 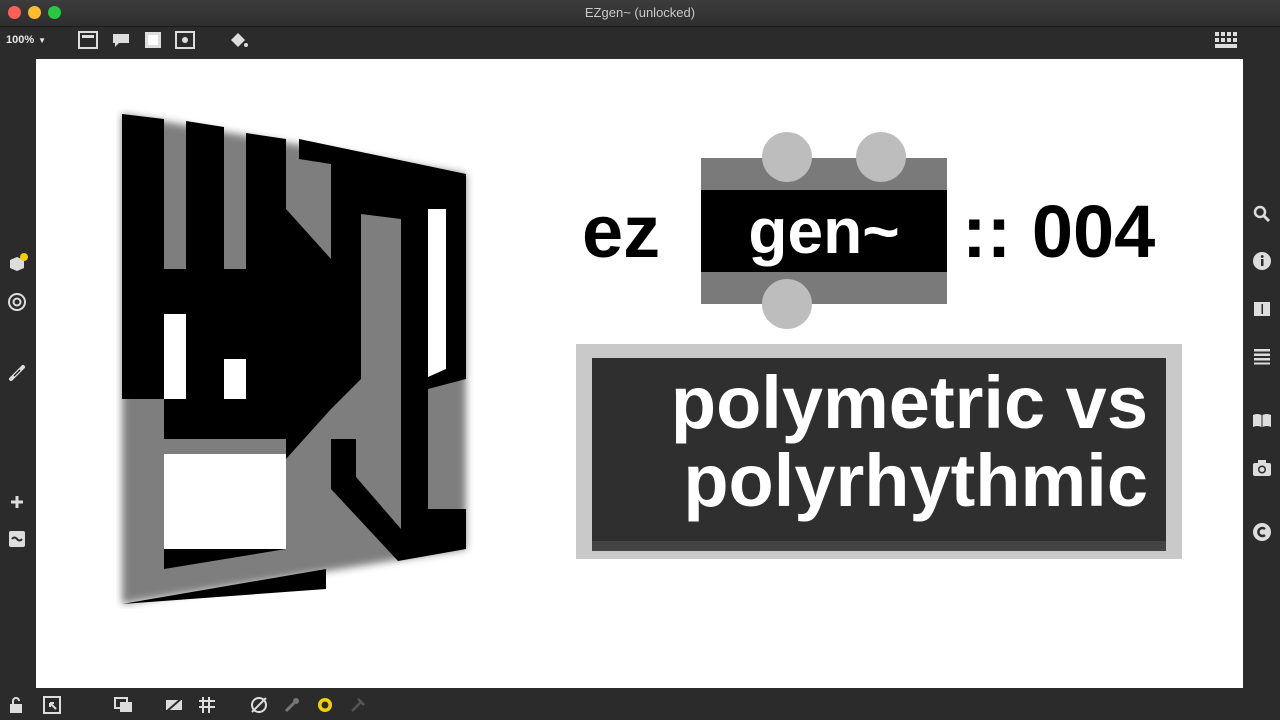 What do you see at coordinates (17, 539) in the screenshot?
I see `patch-icon` at bounding box center [17, 539].